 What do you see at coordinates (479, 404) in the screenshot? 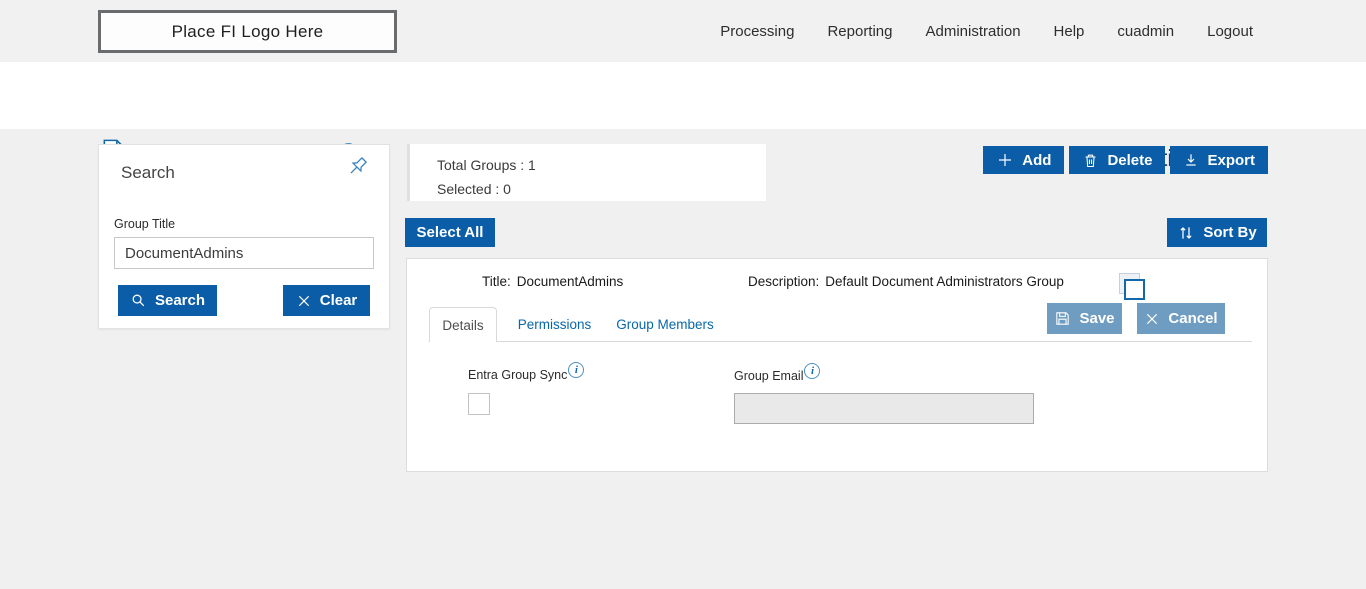
I see `entra-group-sync-checkbox` at bounding box center [479, 404].